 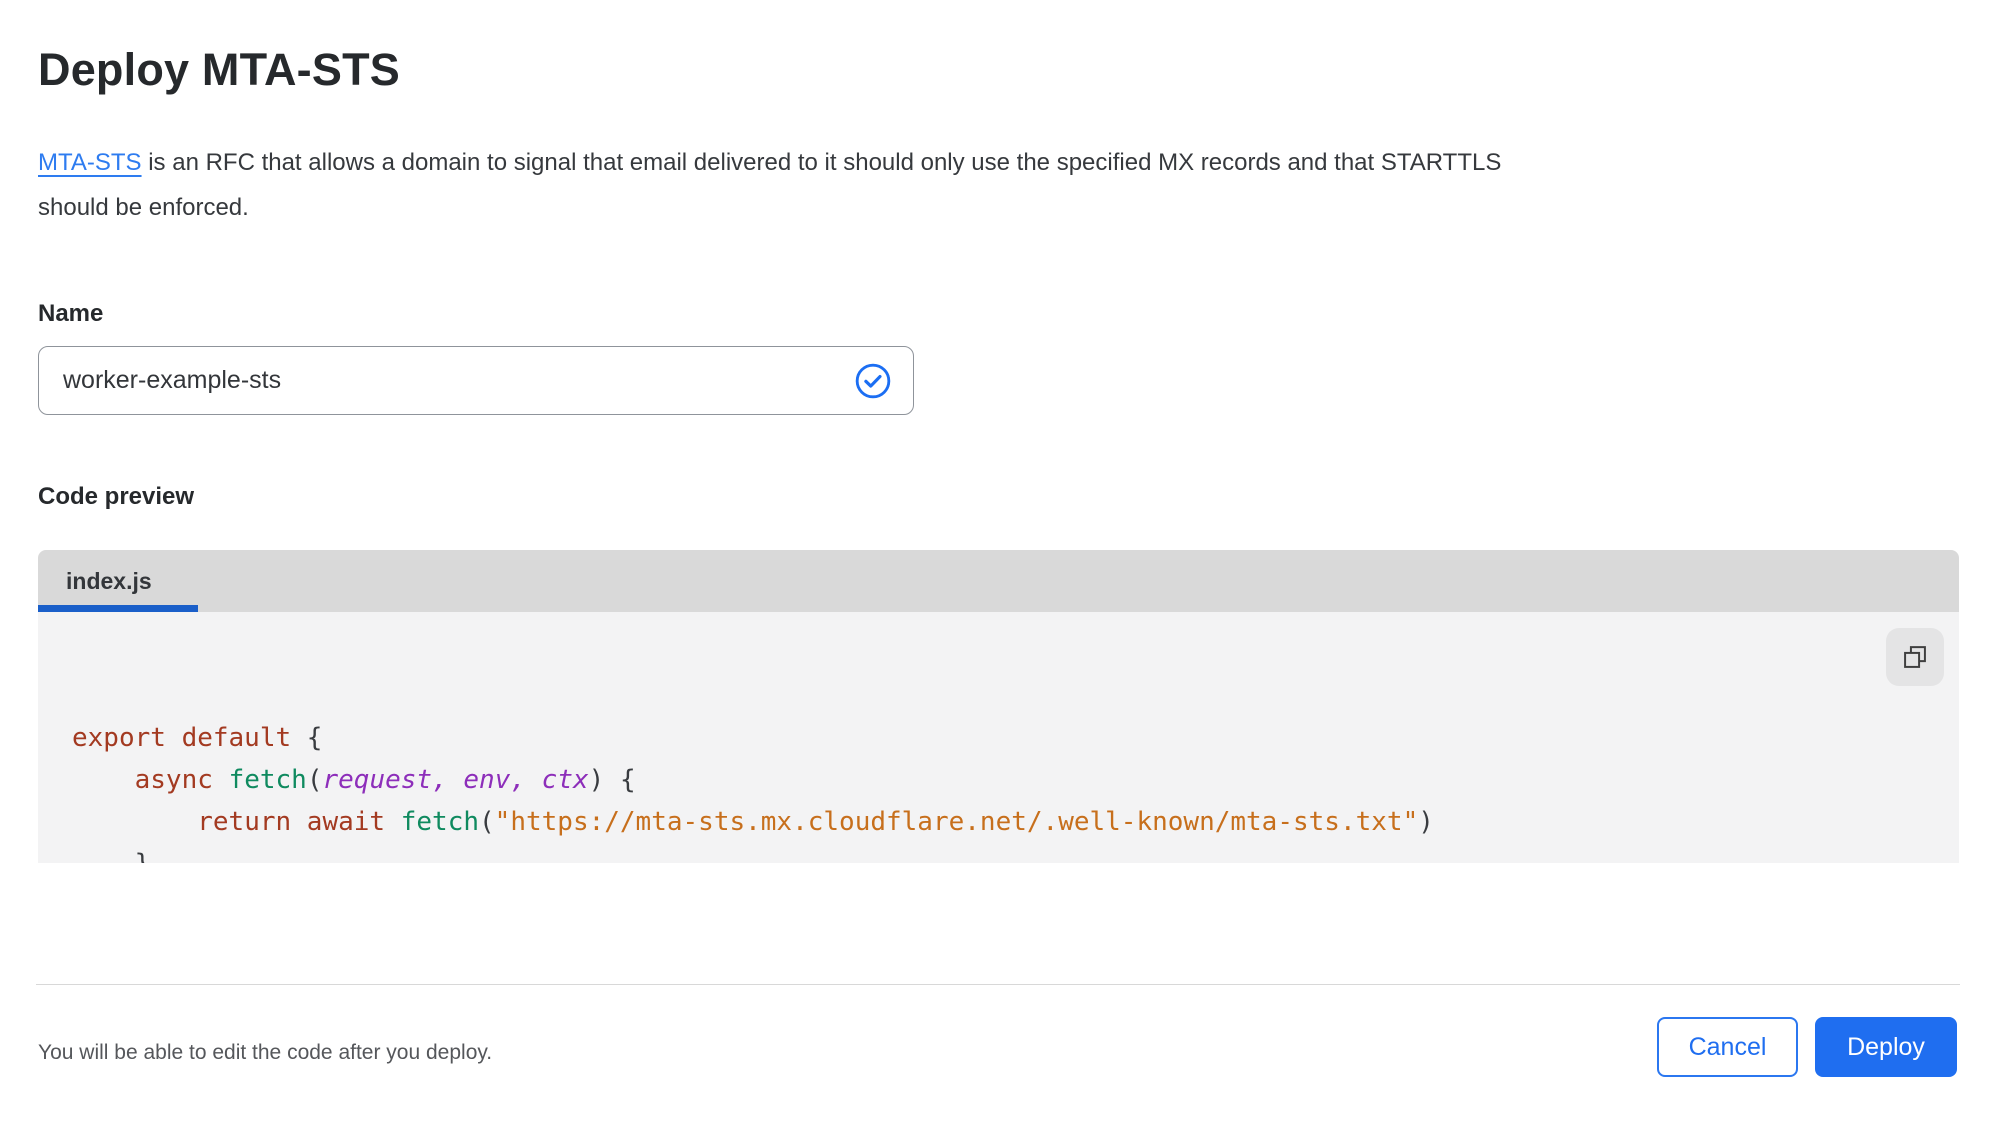 What do you see at coordinates (116, 496) in the screenshot?
I see `code-preview-label: Code preview` at bounding box center [116, 496].